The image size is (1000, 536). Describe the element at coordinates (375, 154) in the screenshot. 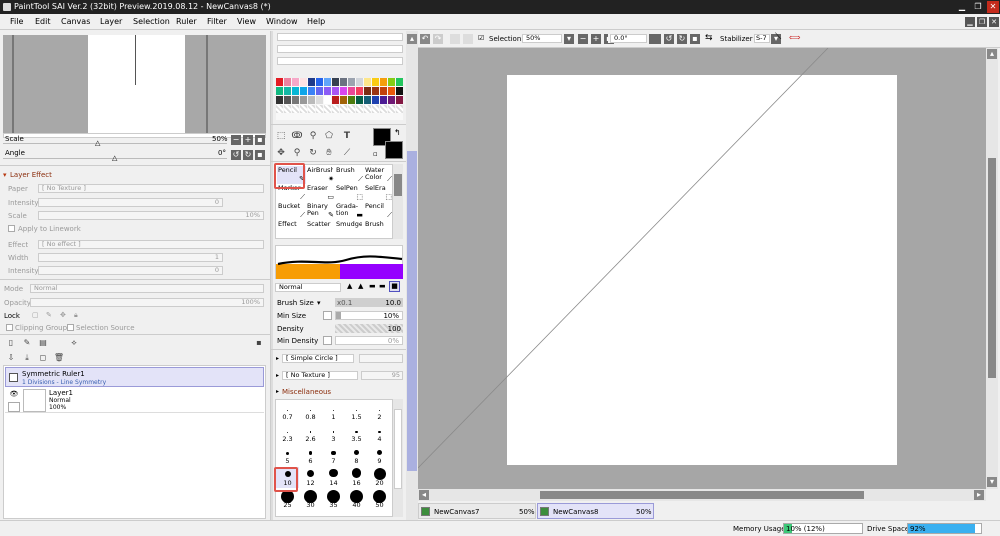

I see `transparent-color-icon: ▫` at that location.